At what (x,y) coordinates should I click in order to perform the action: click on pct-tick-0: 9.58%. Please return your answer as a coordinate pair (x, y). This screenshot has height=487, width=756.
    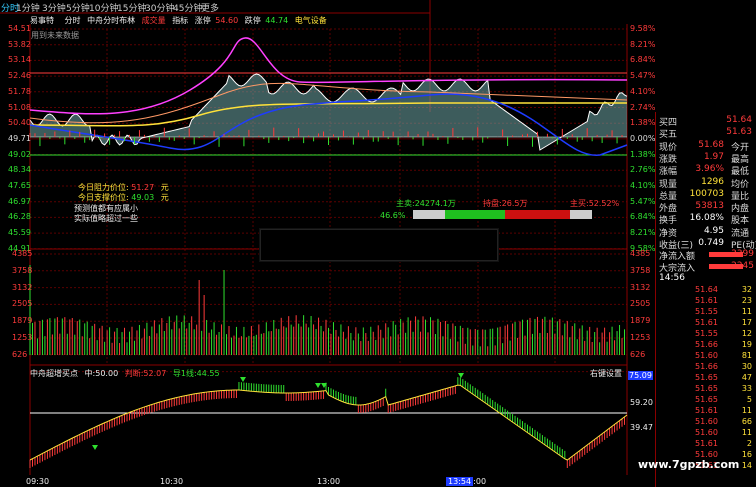
    Looking at the image, I should click on (643, 28).